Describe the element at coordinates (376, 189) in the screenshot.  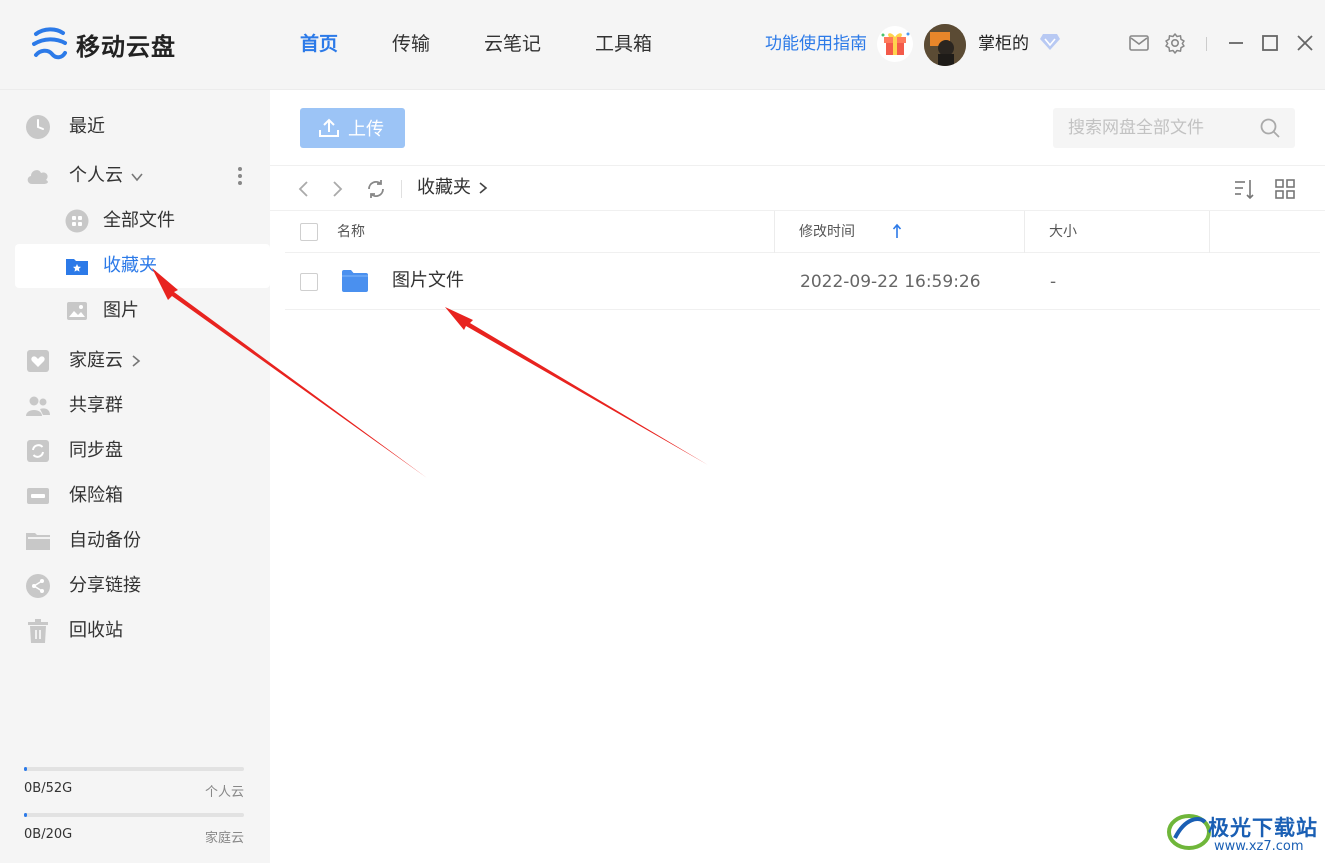
I see `refresh-icon` at that location.